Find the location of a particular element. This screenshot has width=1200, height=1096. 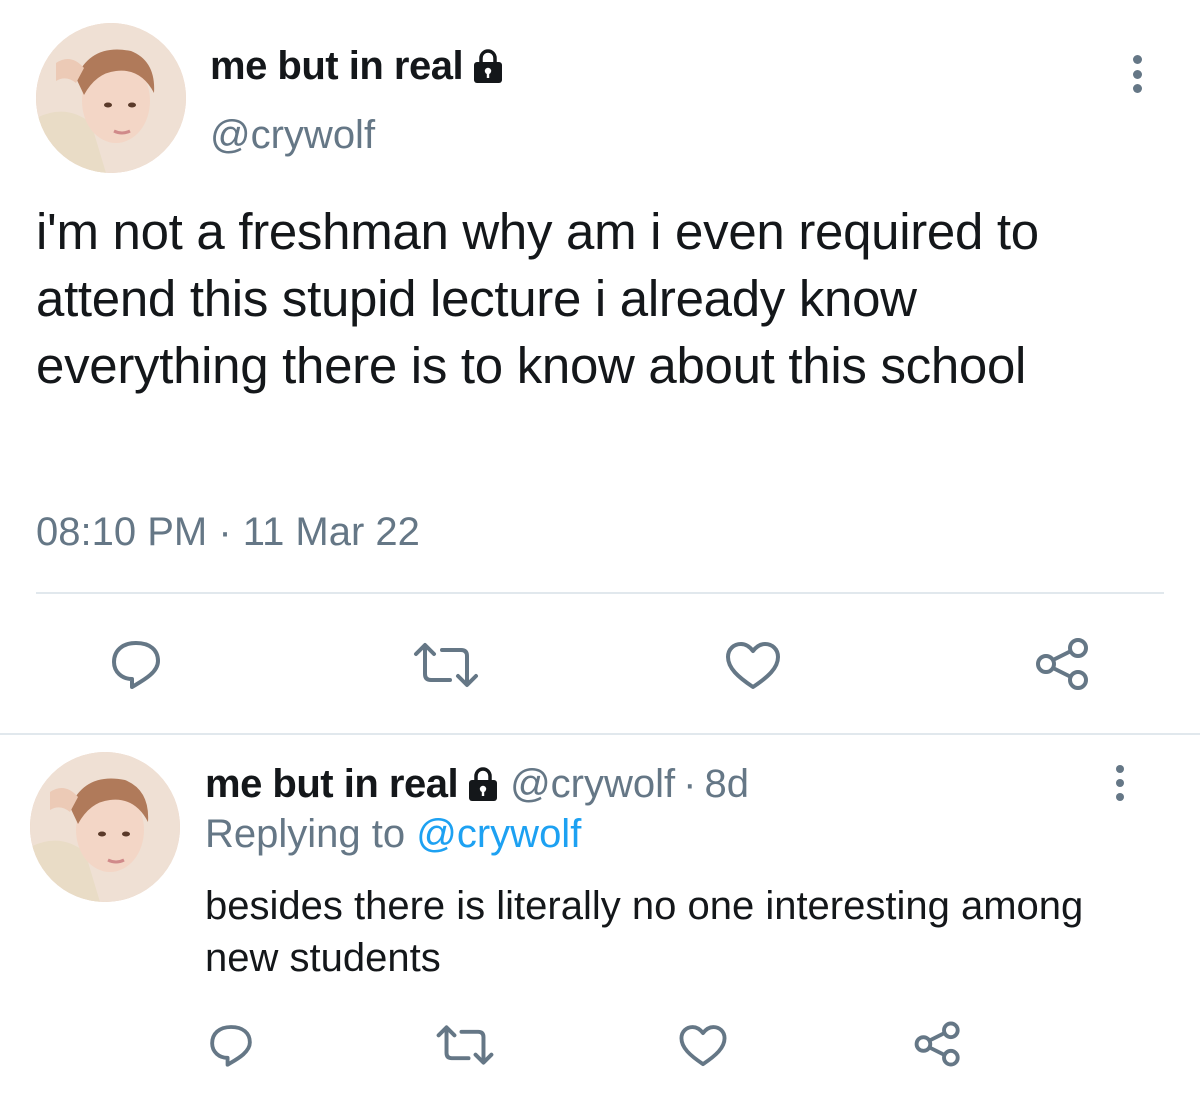

replying-handle-link: @crywolf is located at coordinates (498, 834).